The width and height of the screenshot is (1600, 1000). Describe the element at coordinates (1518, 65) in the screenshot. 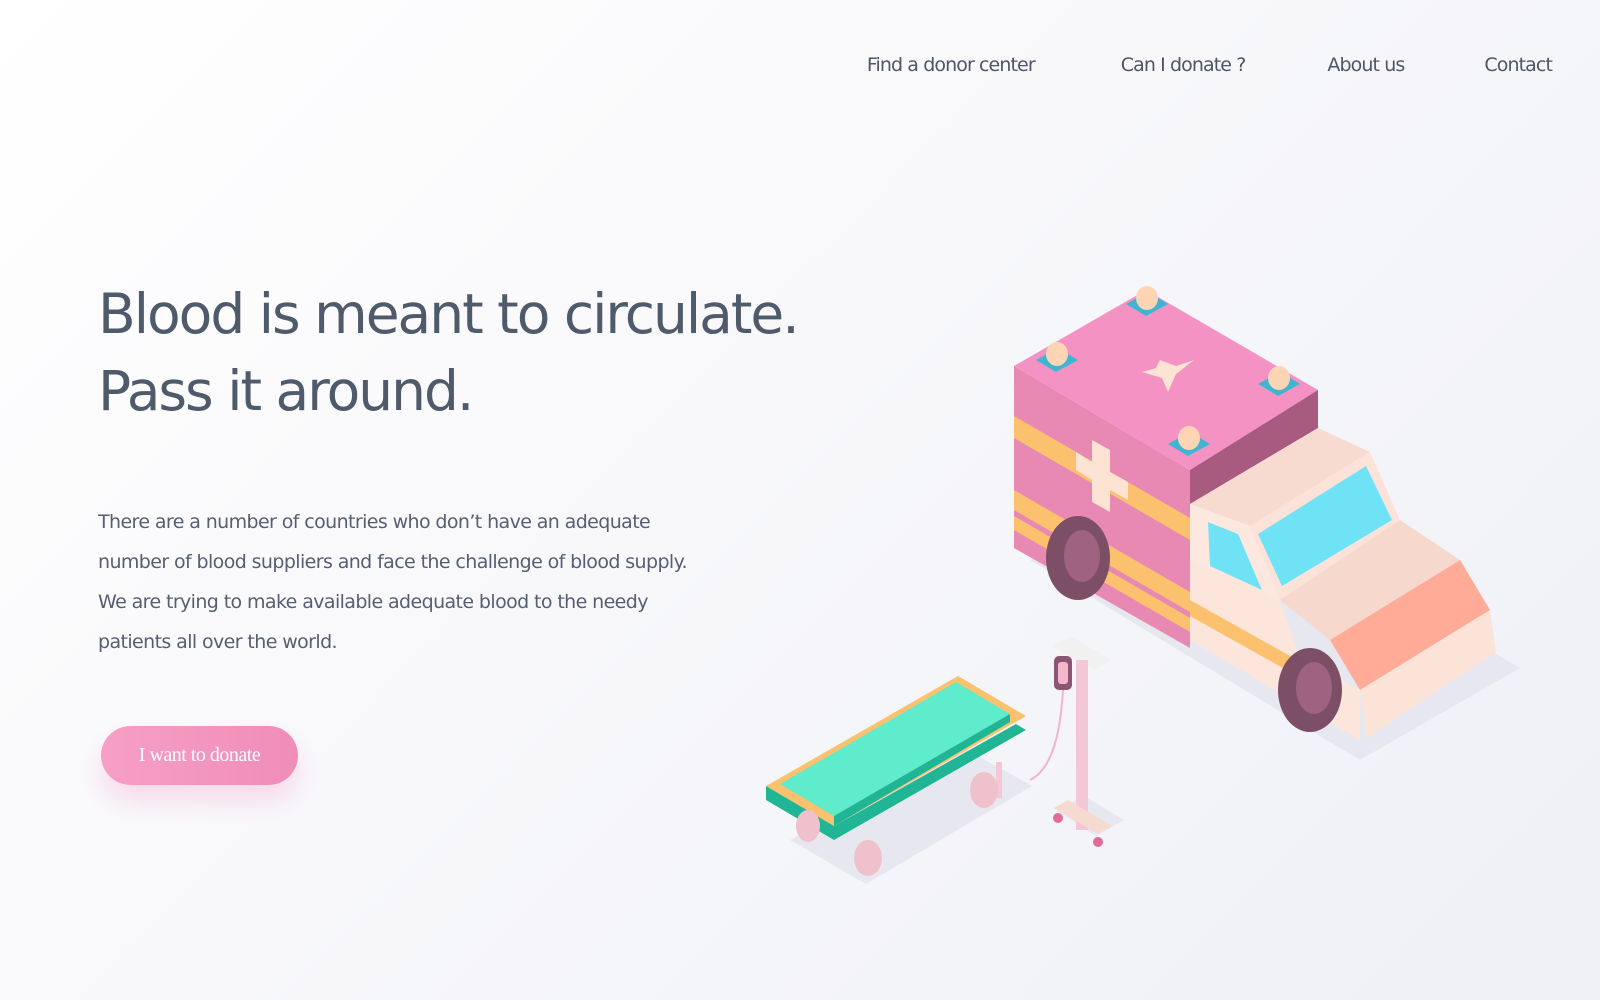

I see `nav-contact: Contact` at that location.